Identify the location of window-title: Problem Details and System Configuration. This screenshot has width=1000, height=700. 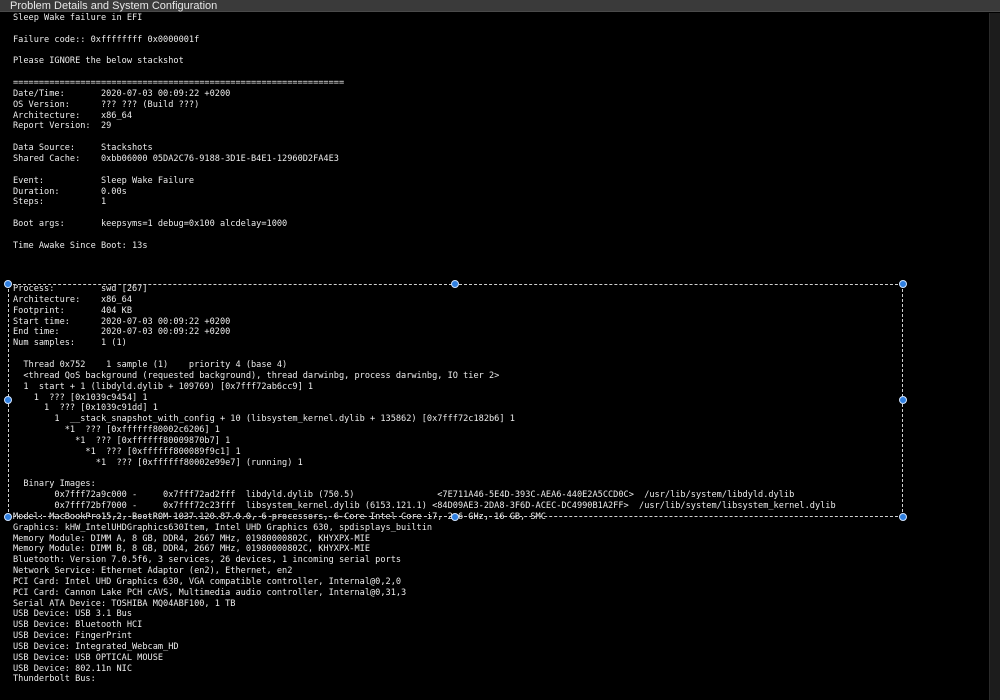
(500, 6).